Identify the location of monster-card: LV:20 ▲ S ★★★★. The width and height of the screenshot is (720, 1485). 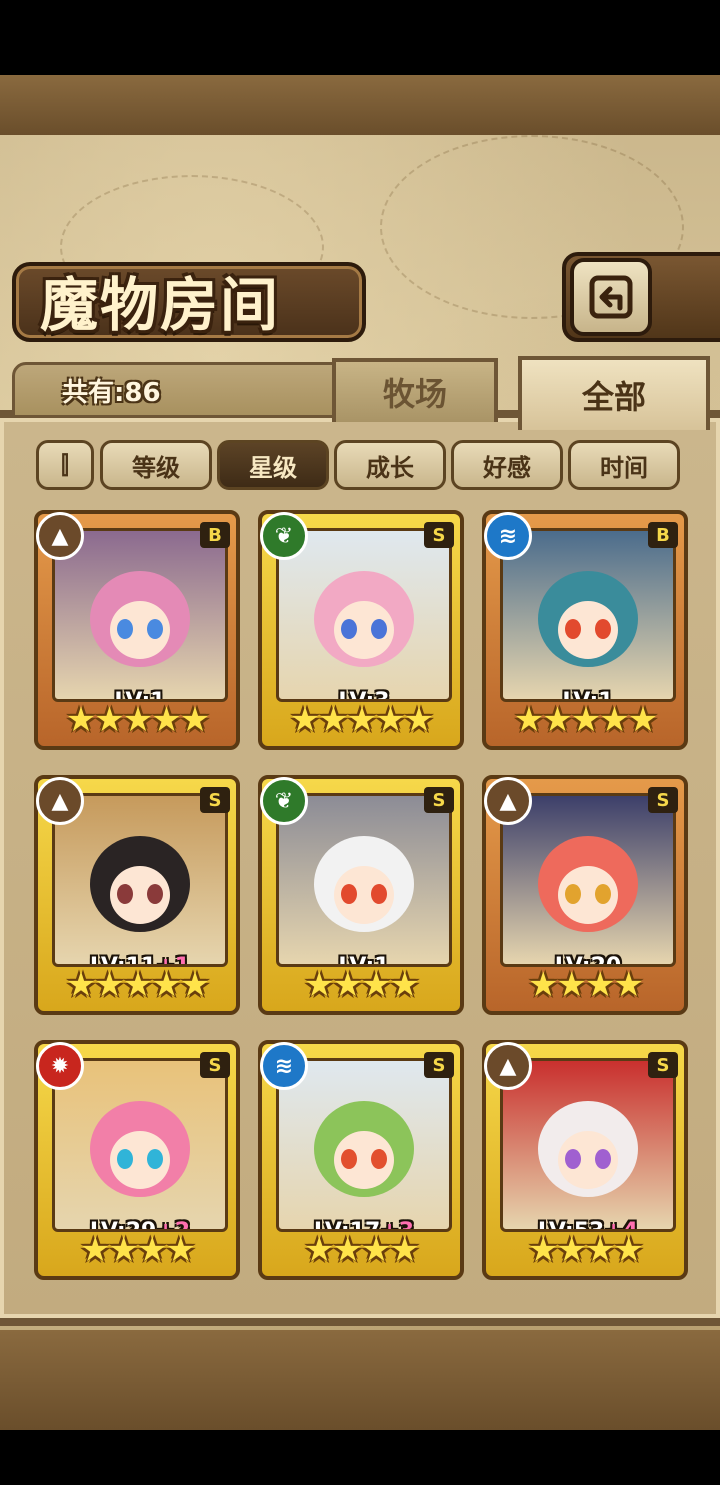
(585, 895).